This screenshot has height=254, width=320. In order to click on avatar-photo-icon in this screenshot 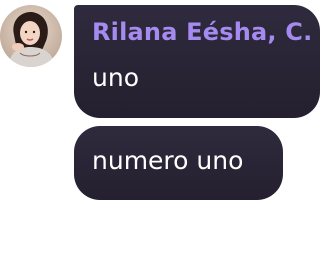, I will do `click(31, 36)`.